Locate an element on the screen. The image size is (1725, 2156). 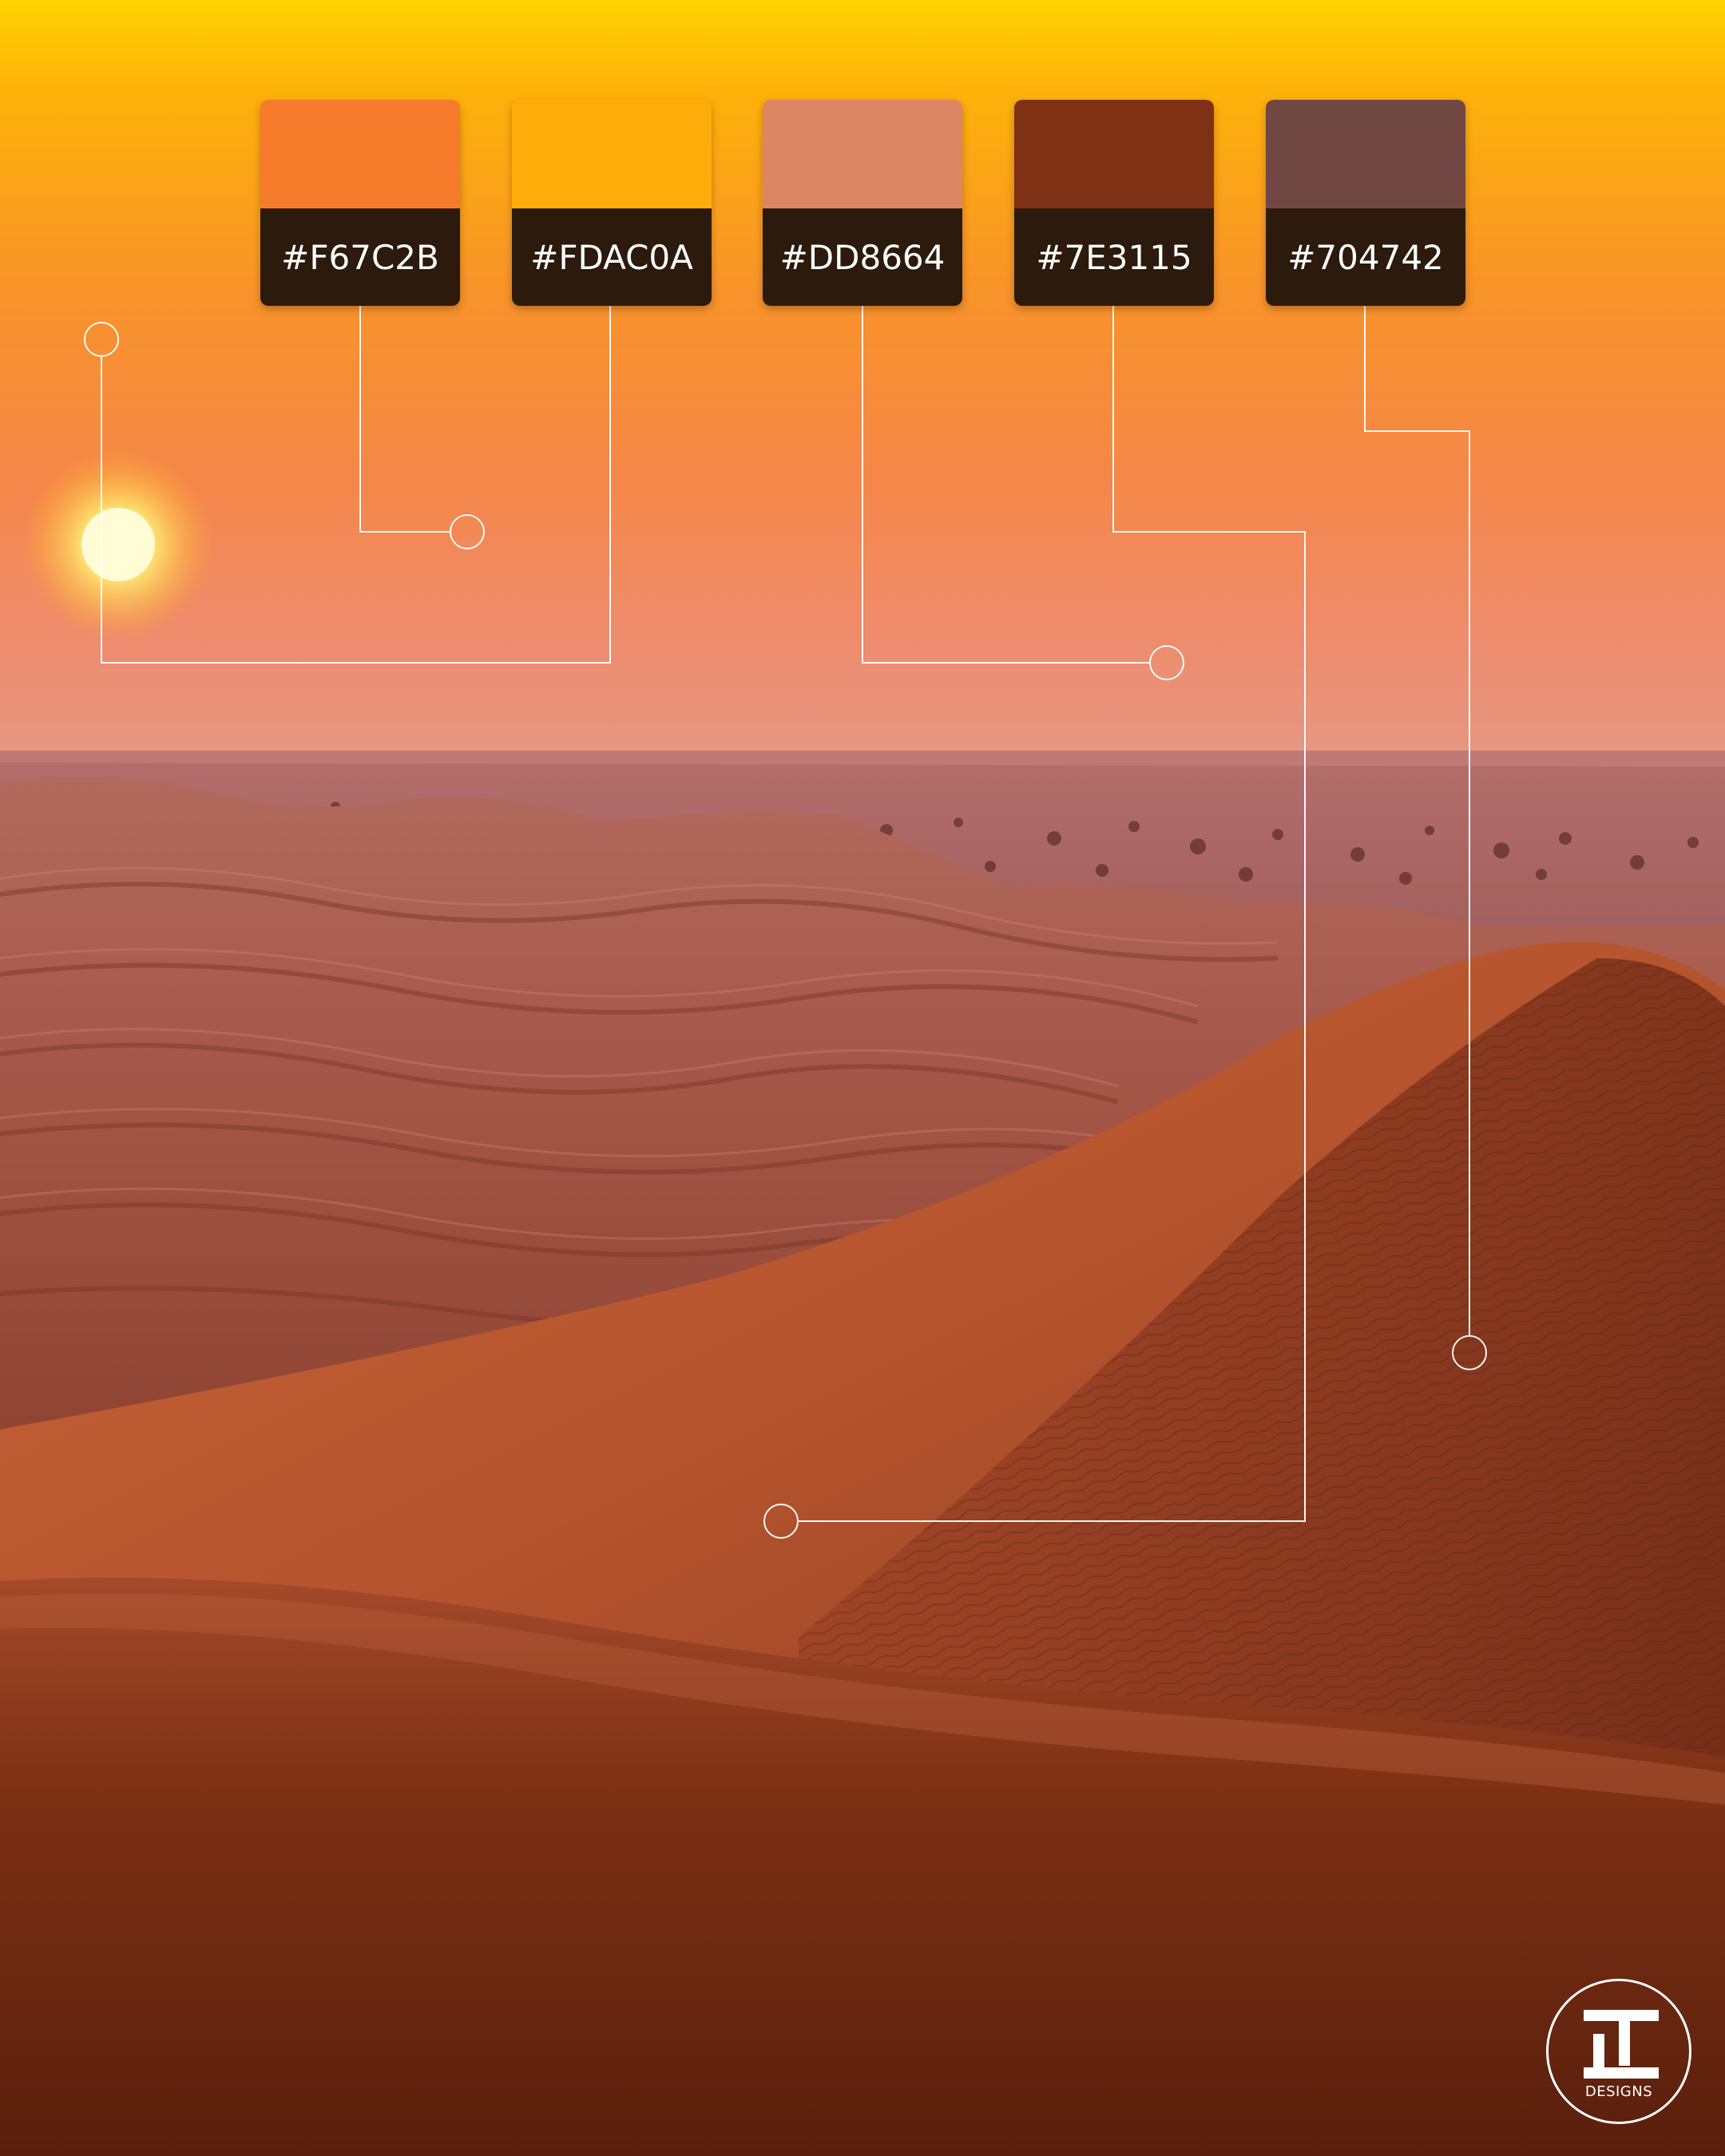
swatch-1-label: #F67C2B is located at coordinates (360, 257).